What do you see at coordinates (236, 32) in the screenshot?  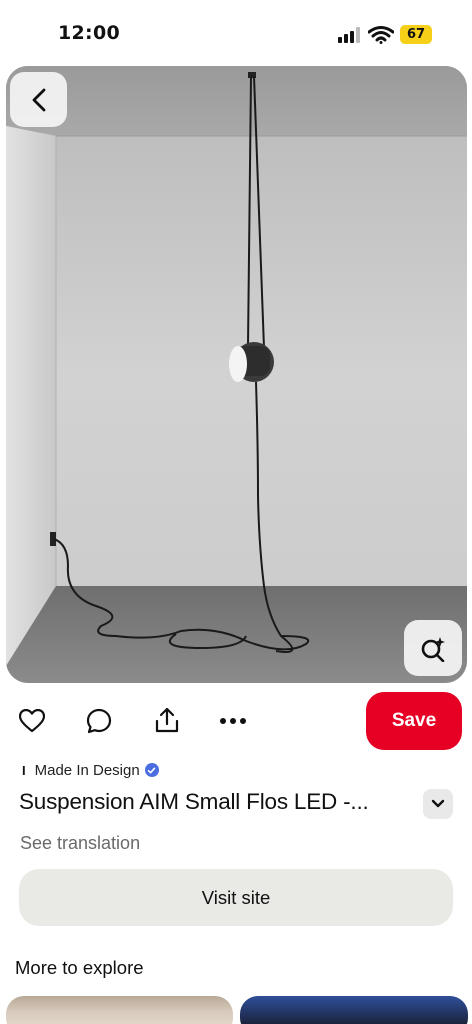 I see `status-bar: 12:00 67` at bounding box center [236, 32].